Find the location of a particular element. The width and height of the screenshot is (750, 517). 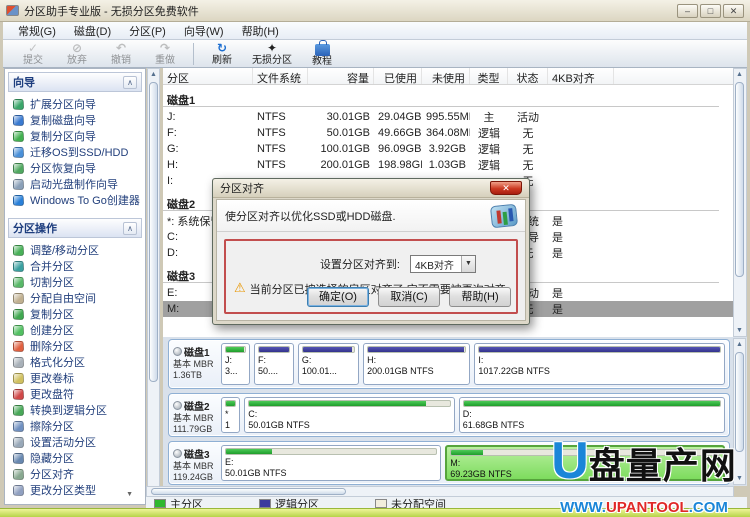

sidebar-item: Windows To Go创建器 is located at coordinates (79, 200).